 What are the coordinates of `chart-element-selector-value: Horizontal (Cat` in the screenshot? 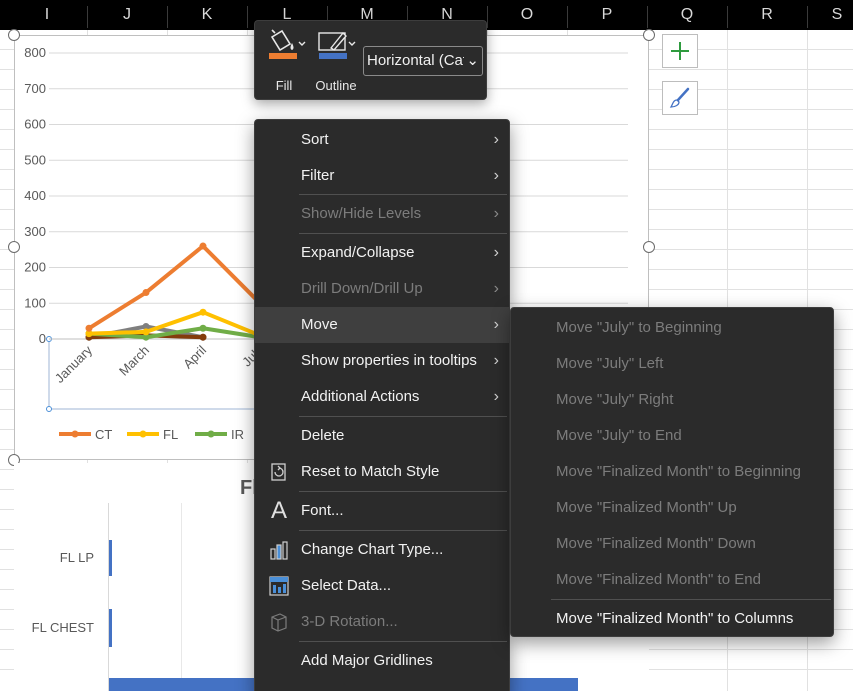 It's located at (417, 60).